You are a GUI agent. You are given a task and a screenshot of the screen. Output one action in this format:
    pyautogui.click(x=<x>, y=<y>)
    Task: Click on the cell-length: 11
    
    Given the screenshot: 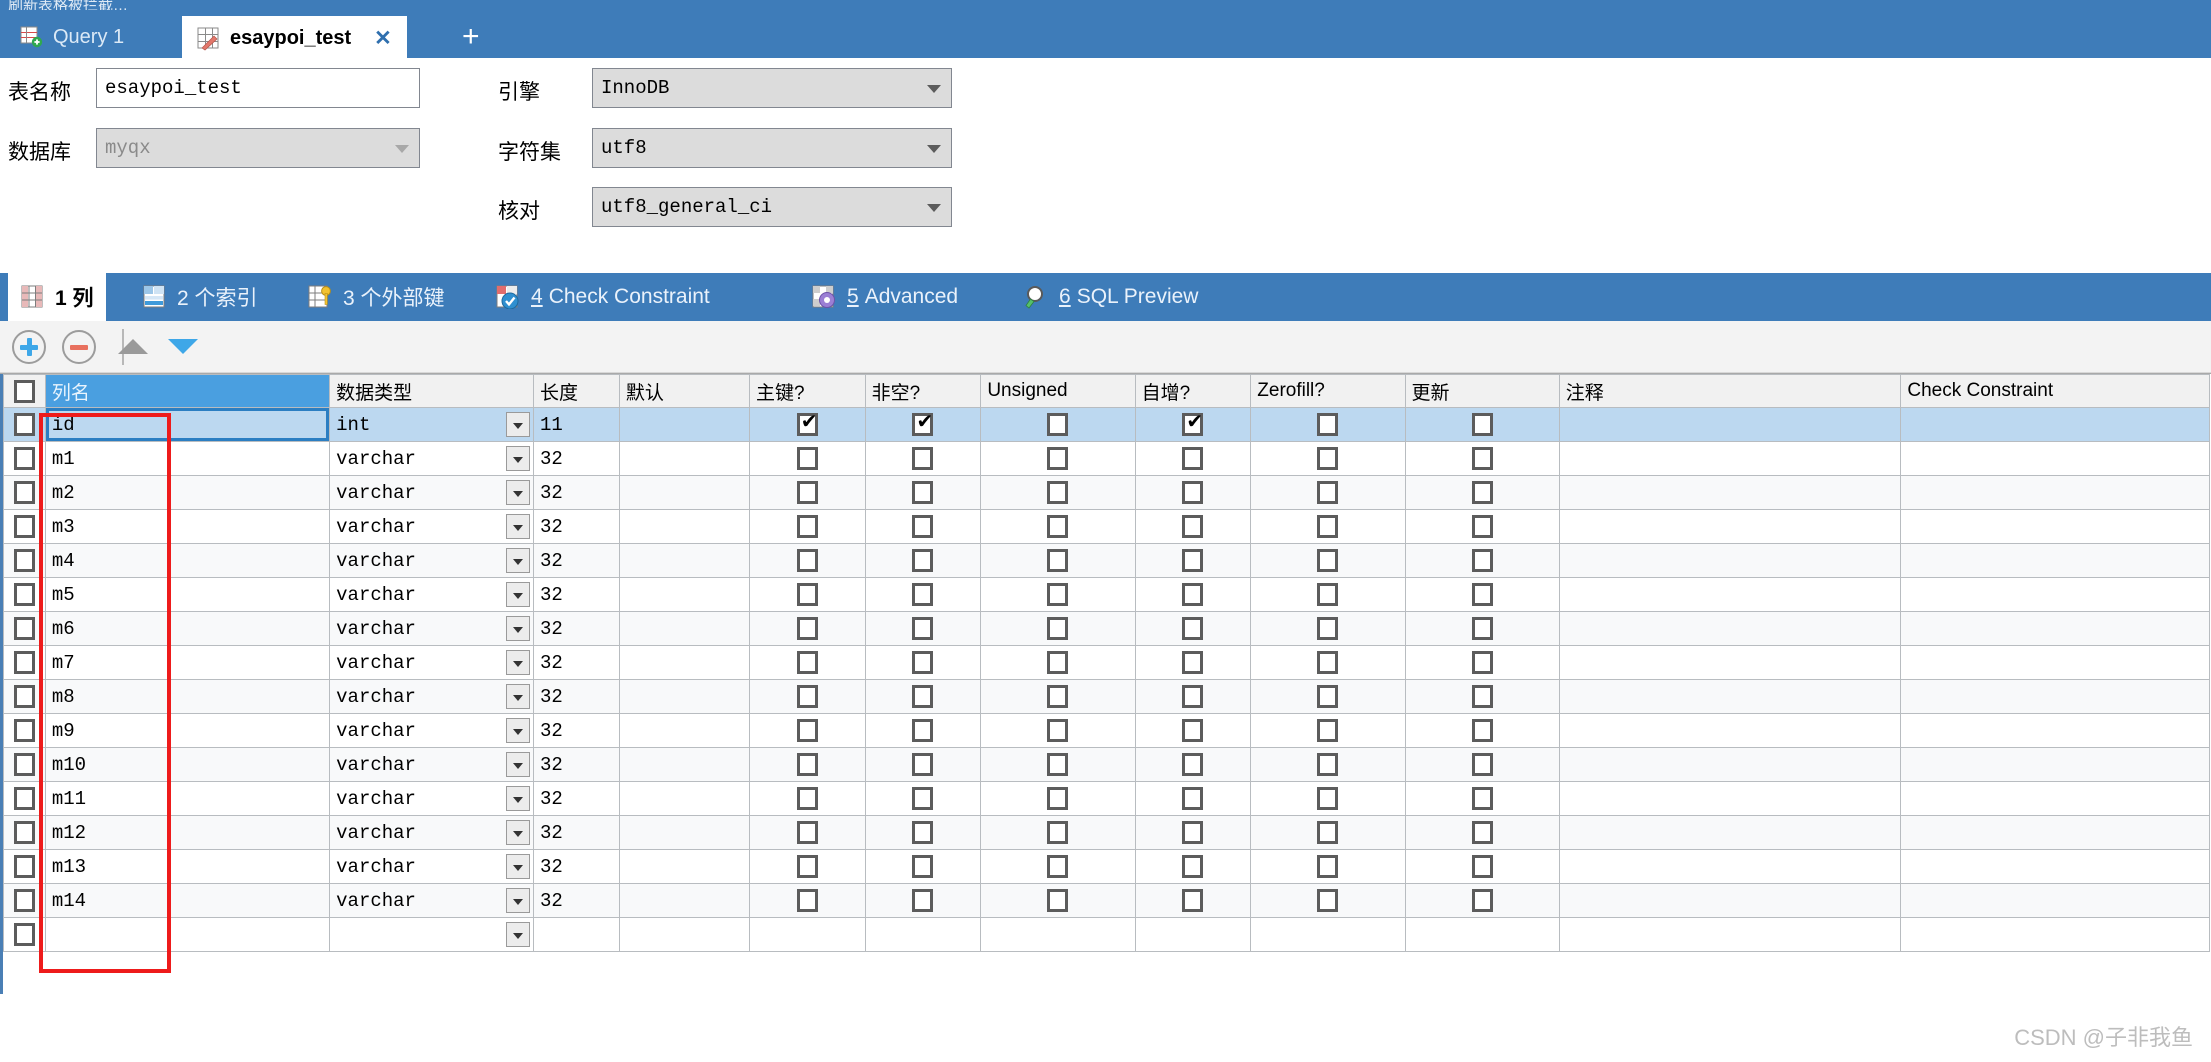 What is the action you would take?
    pyautogui.click(x=576, y=424)
    